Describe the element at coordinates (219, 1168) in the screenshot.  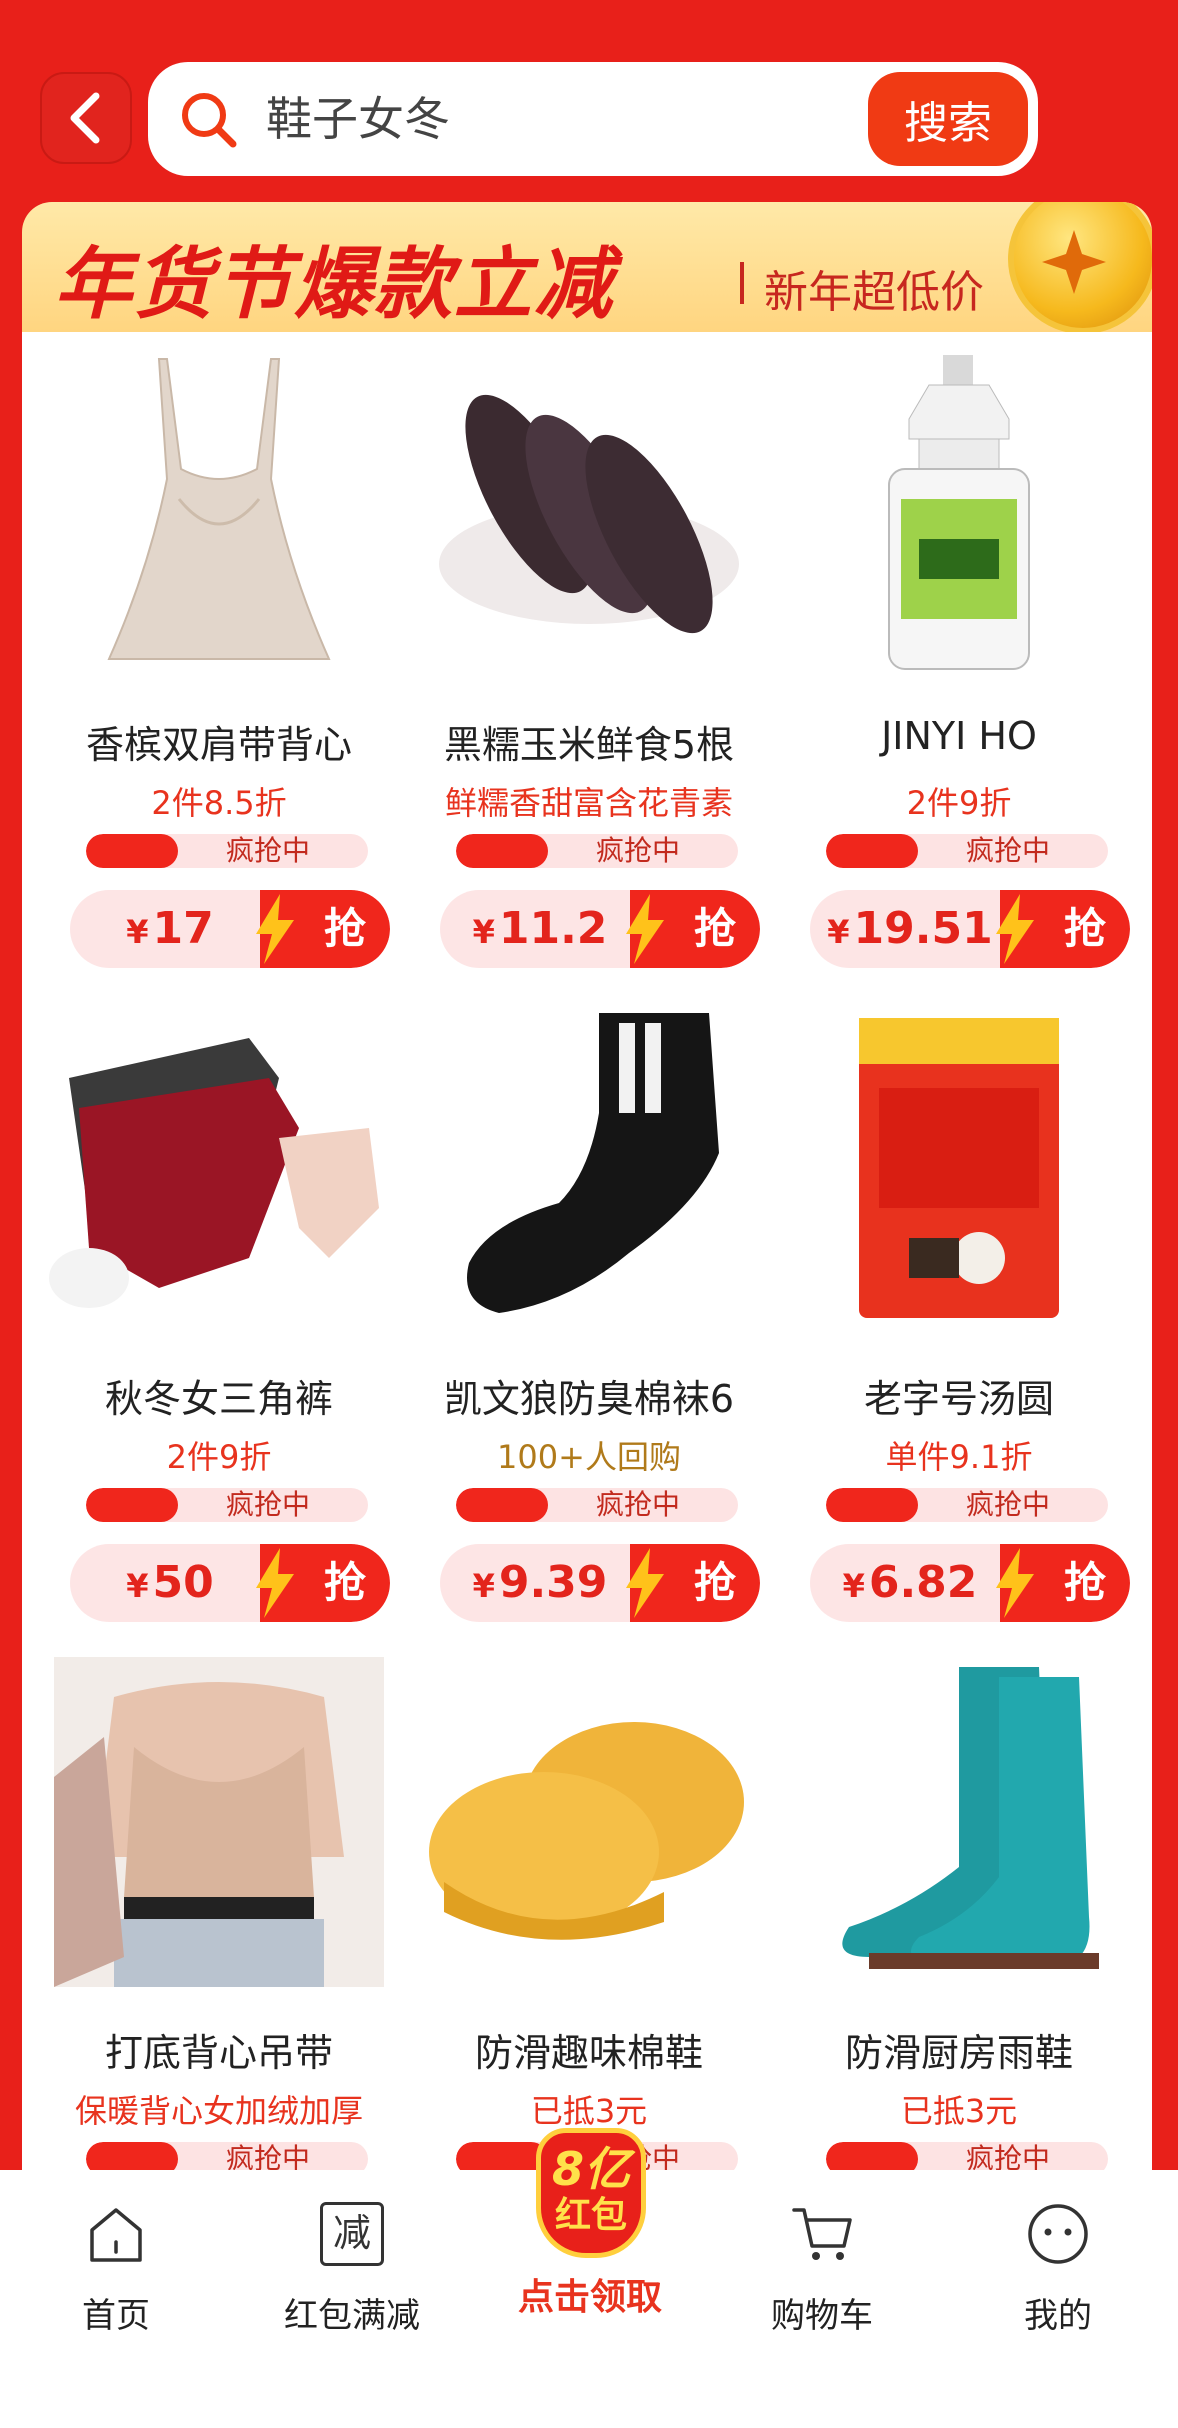
I see `product-image-underwear` at that location.